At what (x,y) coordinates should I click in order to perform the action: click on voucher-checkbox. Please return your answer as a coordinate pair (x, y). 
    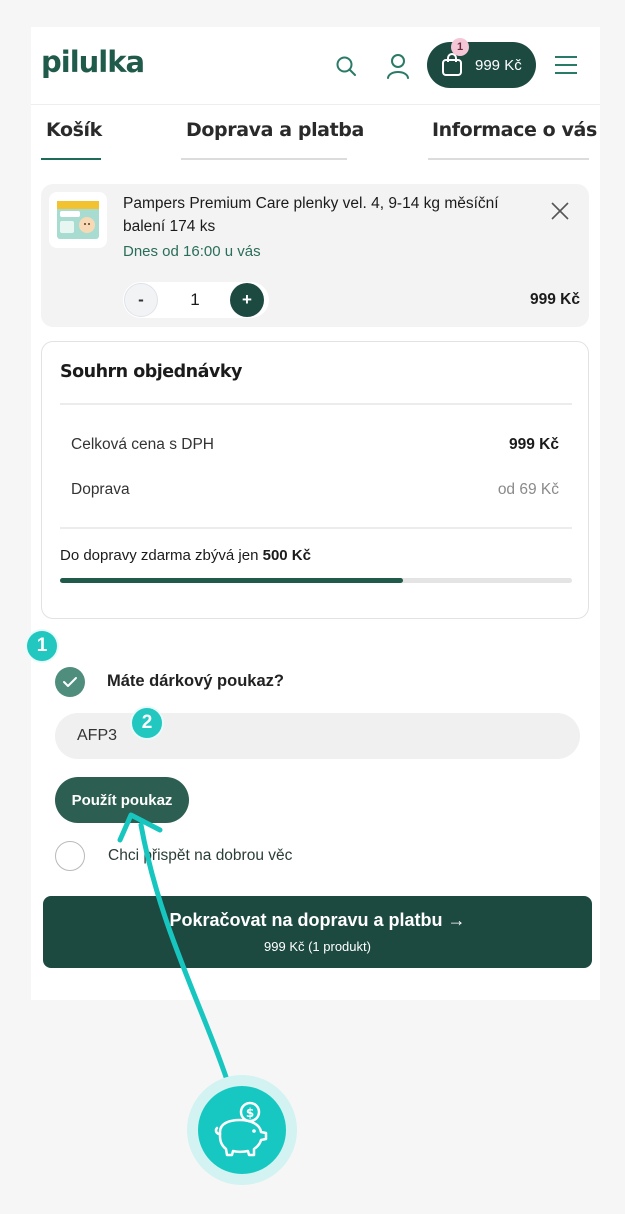
    Looking at the image, I should click on (70, 682).